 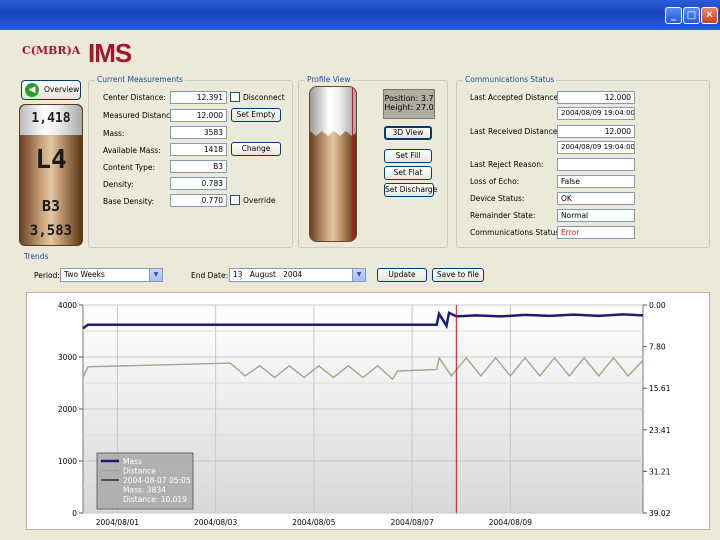 What do you see at coordinates (409, 104) in the screenshot?
I see `position-readout: Position: 3.7 Height: 27.0` at bounding box center [409, 104].